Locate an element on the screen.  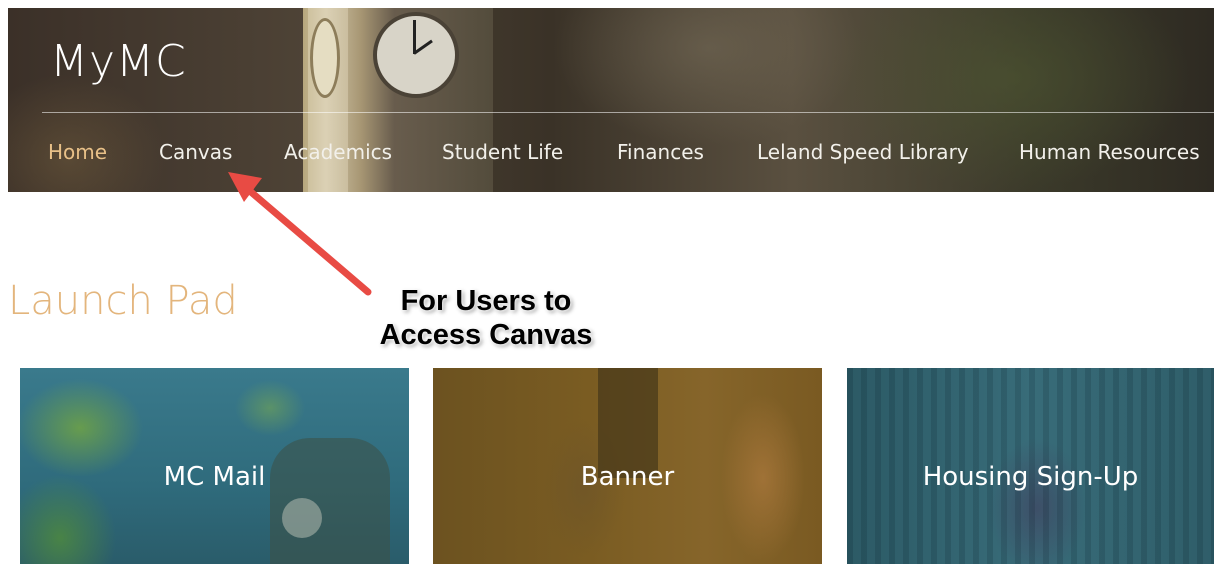
callout-line: Access Canvas is located at coordinates (486, 335).